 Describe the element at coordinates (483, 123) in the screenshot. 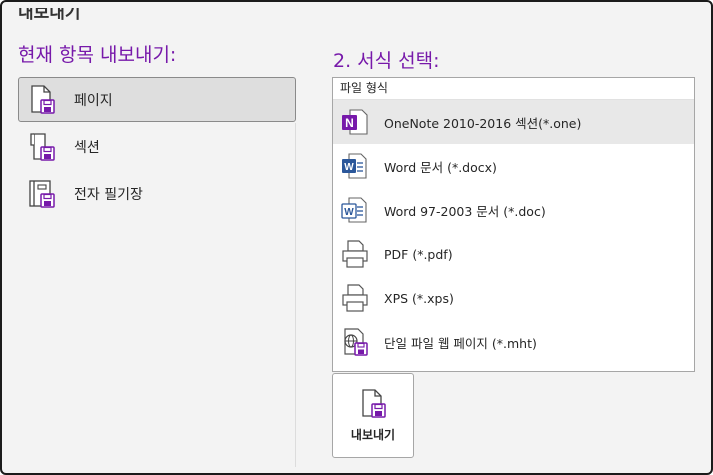

I see `format-label: OneNote 2010-2016 섹션(*.one)` at that location.